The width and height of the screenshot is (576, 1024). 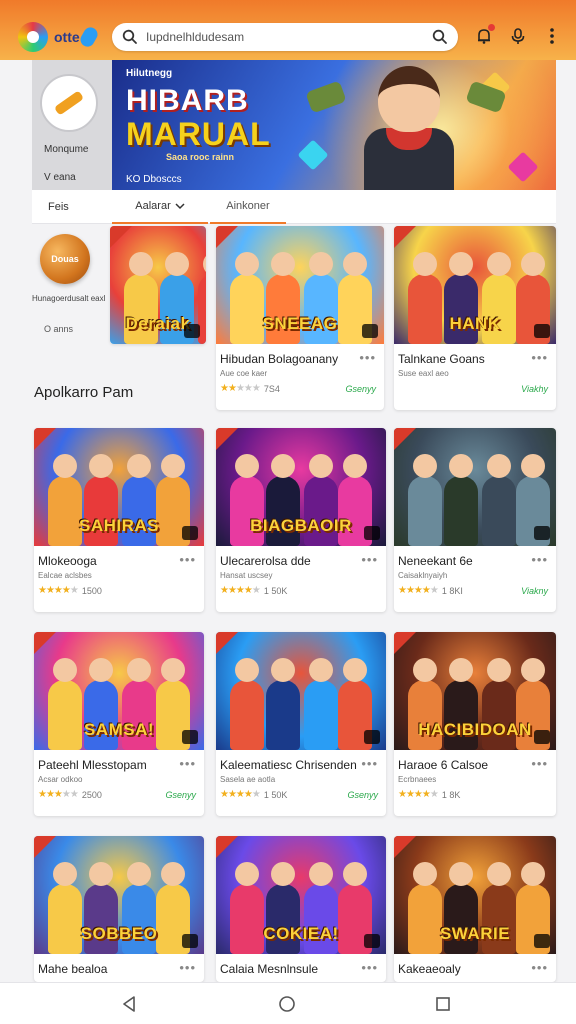 I want to click on category-tabs: Feis Aalarar Ainkoner, so click(x=294, y=207).